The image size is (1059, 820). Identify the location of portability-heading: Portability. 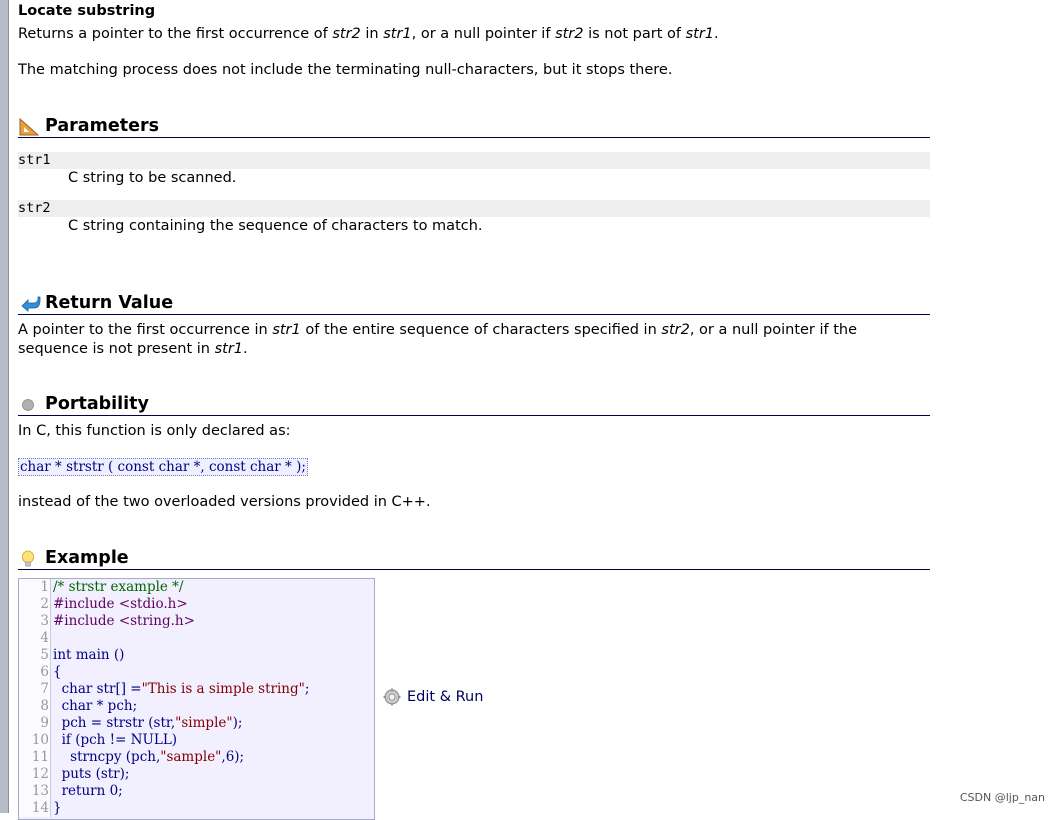
(474, 404).